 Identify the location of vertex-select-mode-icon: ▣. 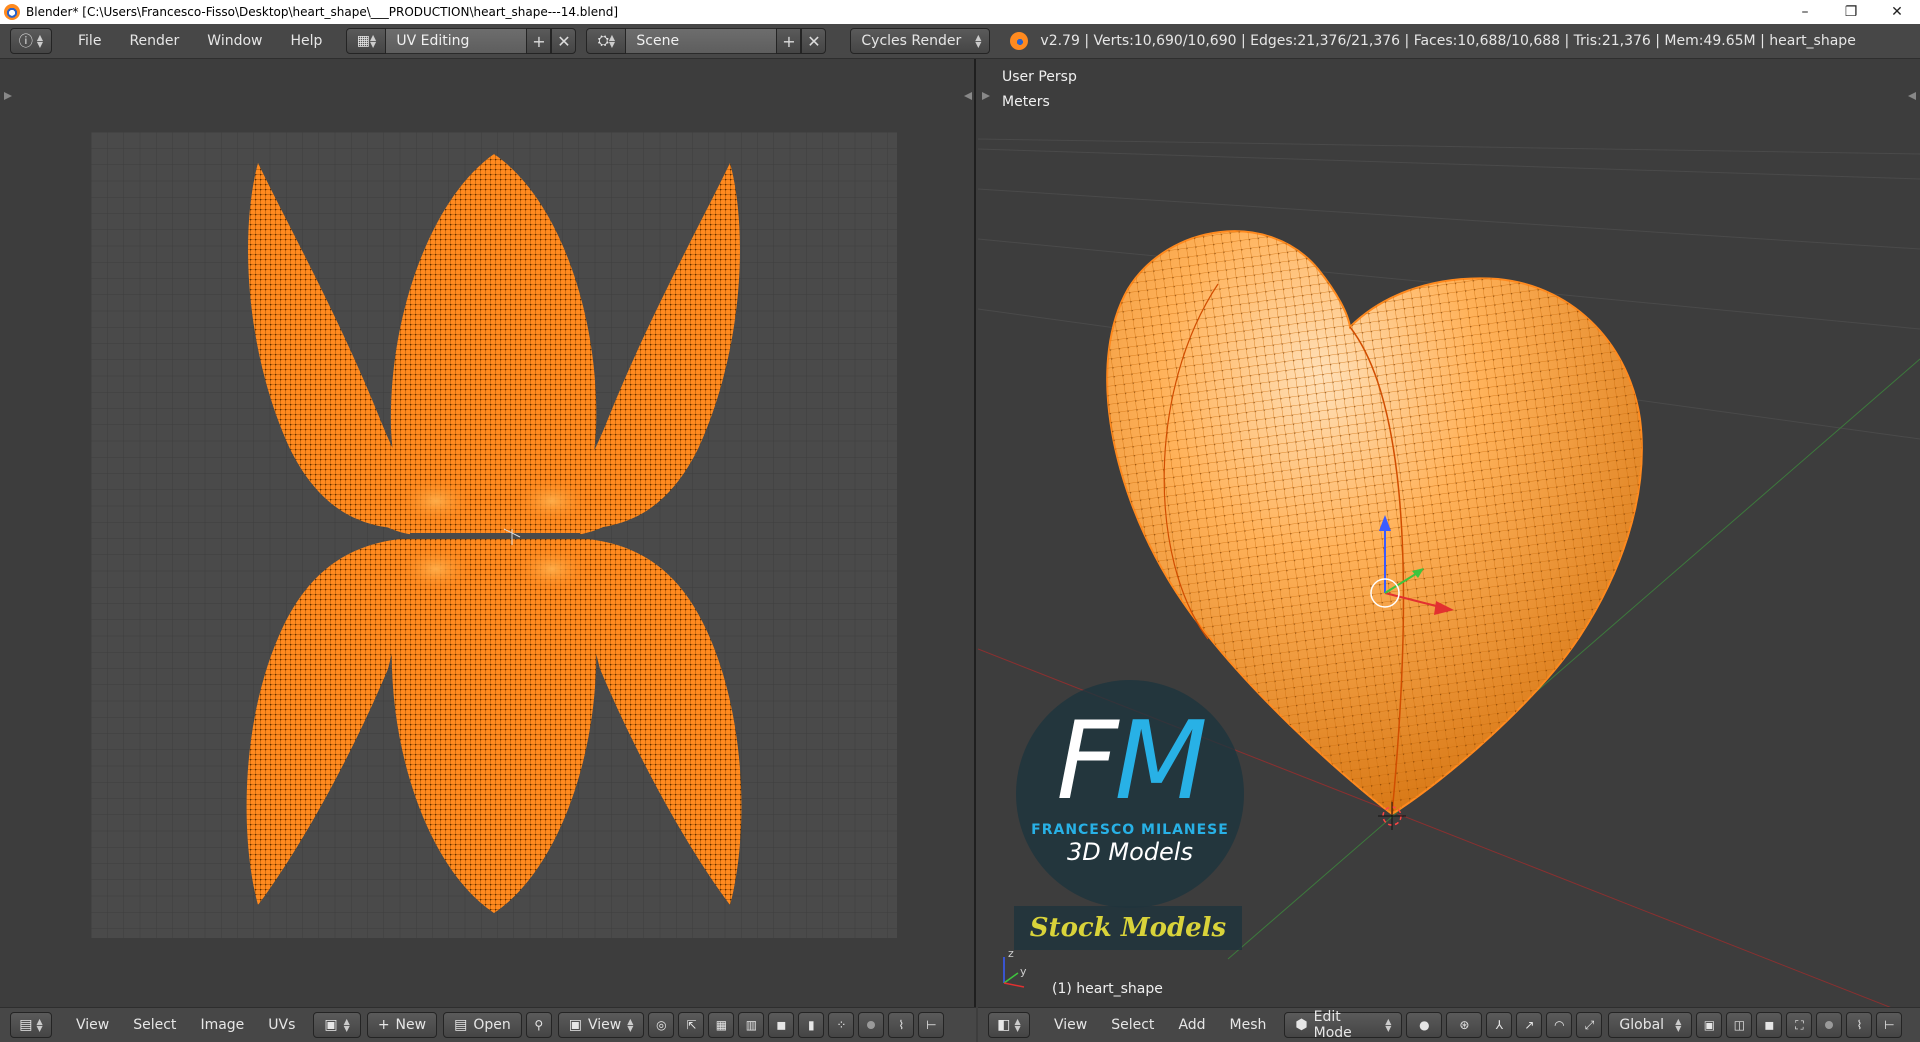
(1709, 1025).